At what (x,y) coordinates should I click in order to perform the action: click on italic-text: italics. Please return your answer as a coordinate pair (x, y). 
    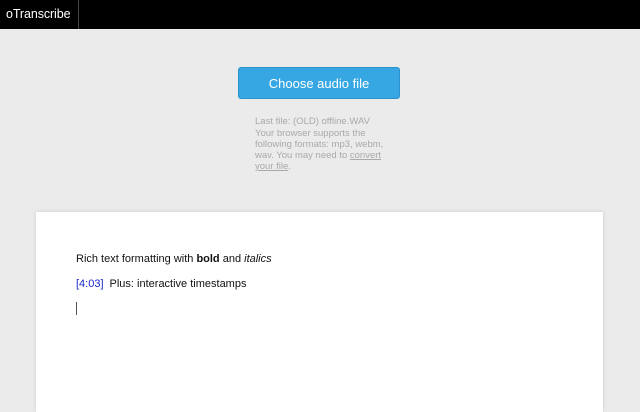
    Looking at the image, I should click on (258, 259).